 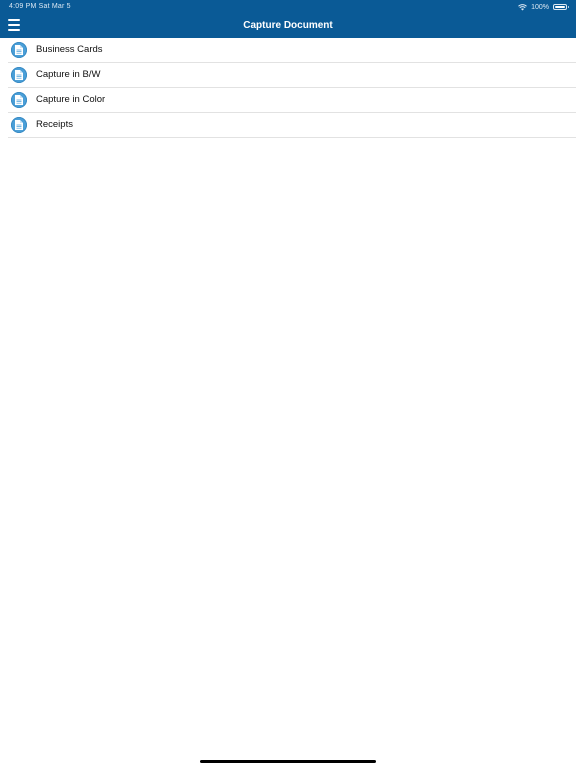 I want to click on battery-icon, so click(x=561, y=7).